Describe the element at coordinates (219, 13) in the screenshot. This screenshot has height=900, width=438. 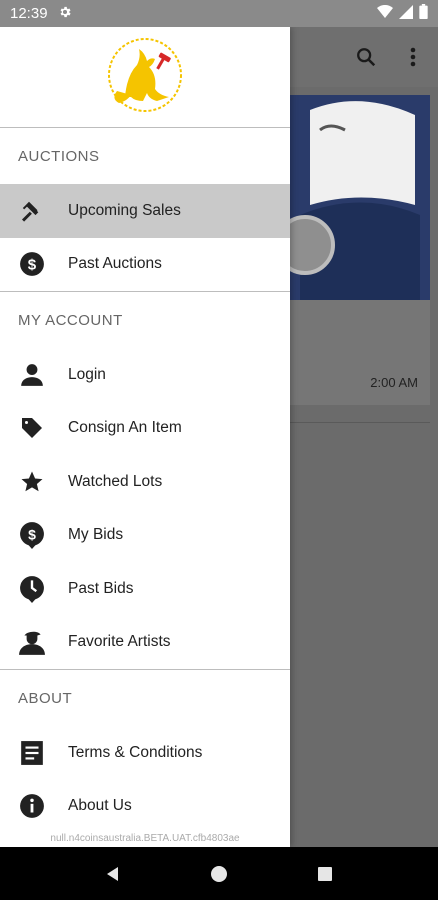
I see `status-bar: 12:39` at that location.